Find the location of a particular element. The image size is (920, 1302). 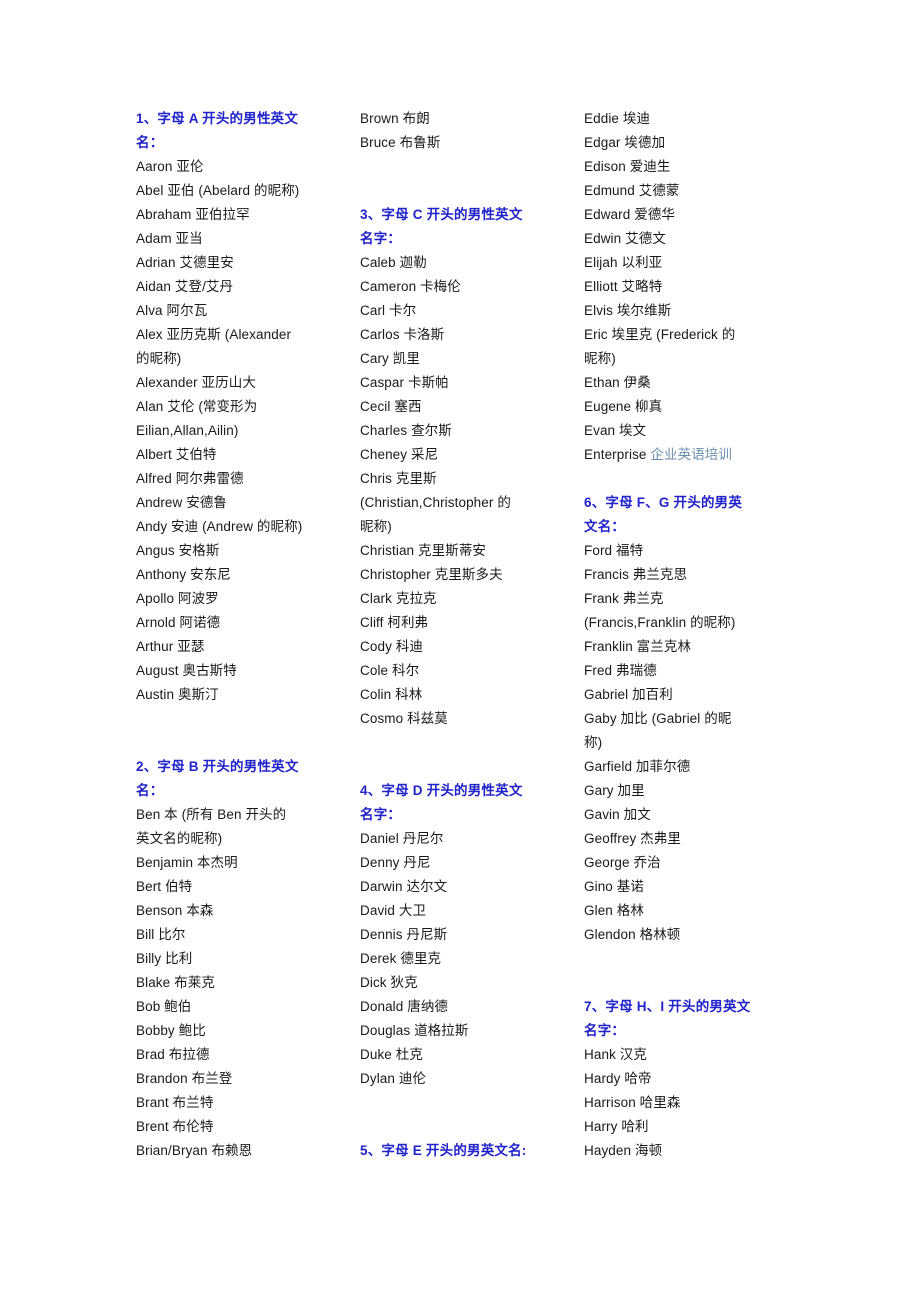

name-entry: Hank 汉克 is located at coordinates (615, 1054).